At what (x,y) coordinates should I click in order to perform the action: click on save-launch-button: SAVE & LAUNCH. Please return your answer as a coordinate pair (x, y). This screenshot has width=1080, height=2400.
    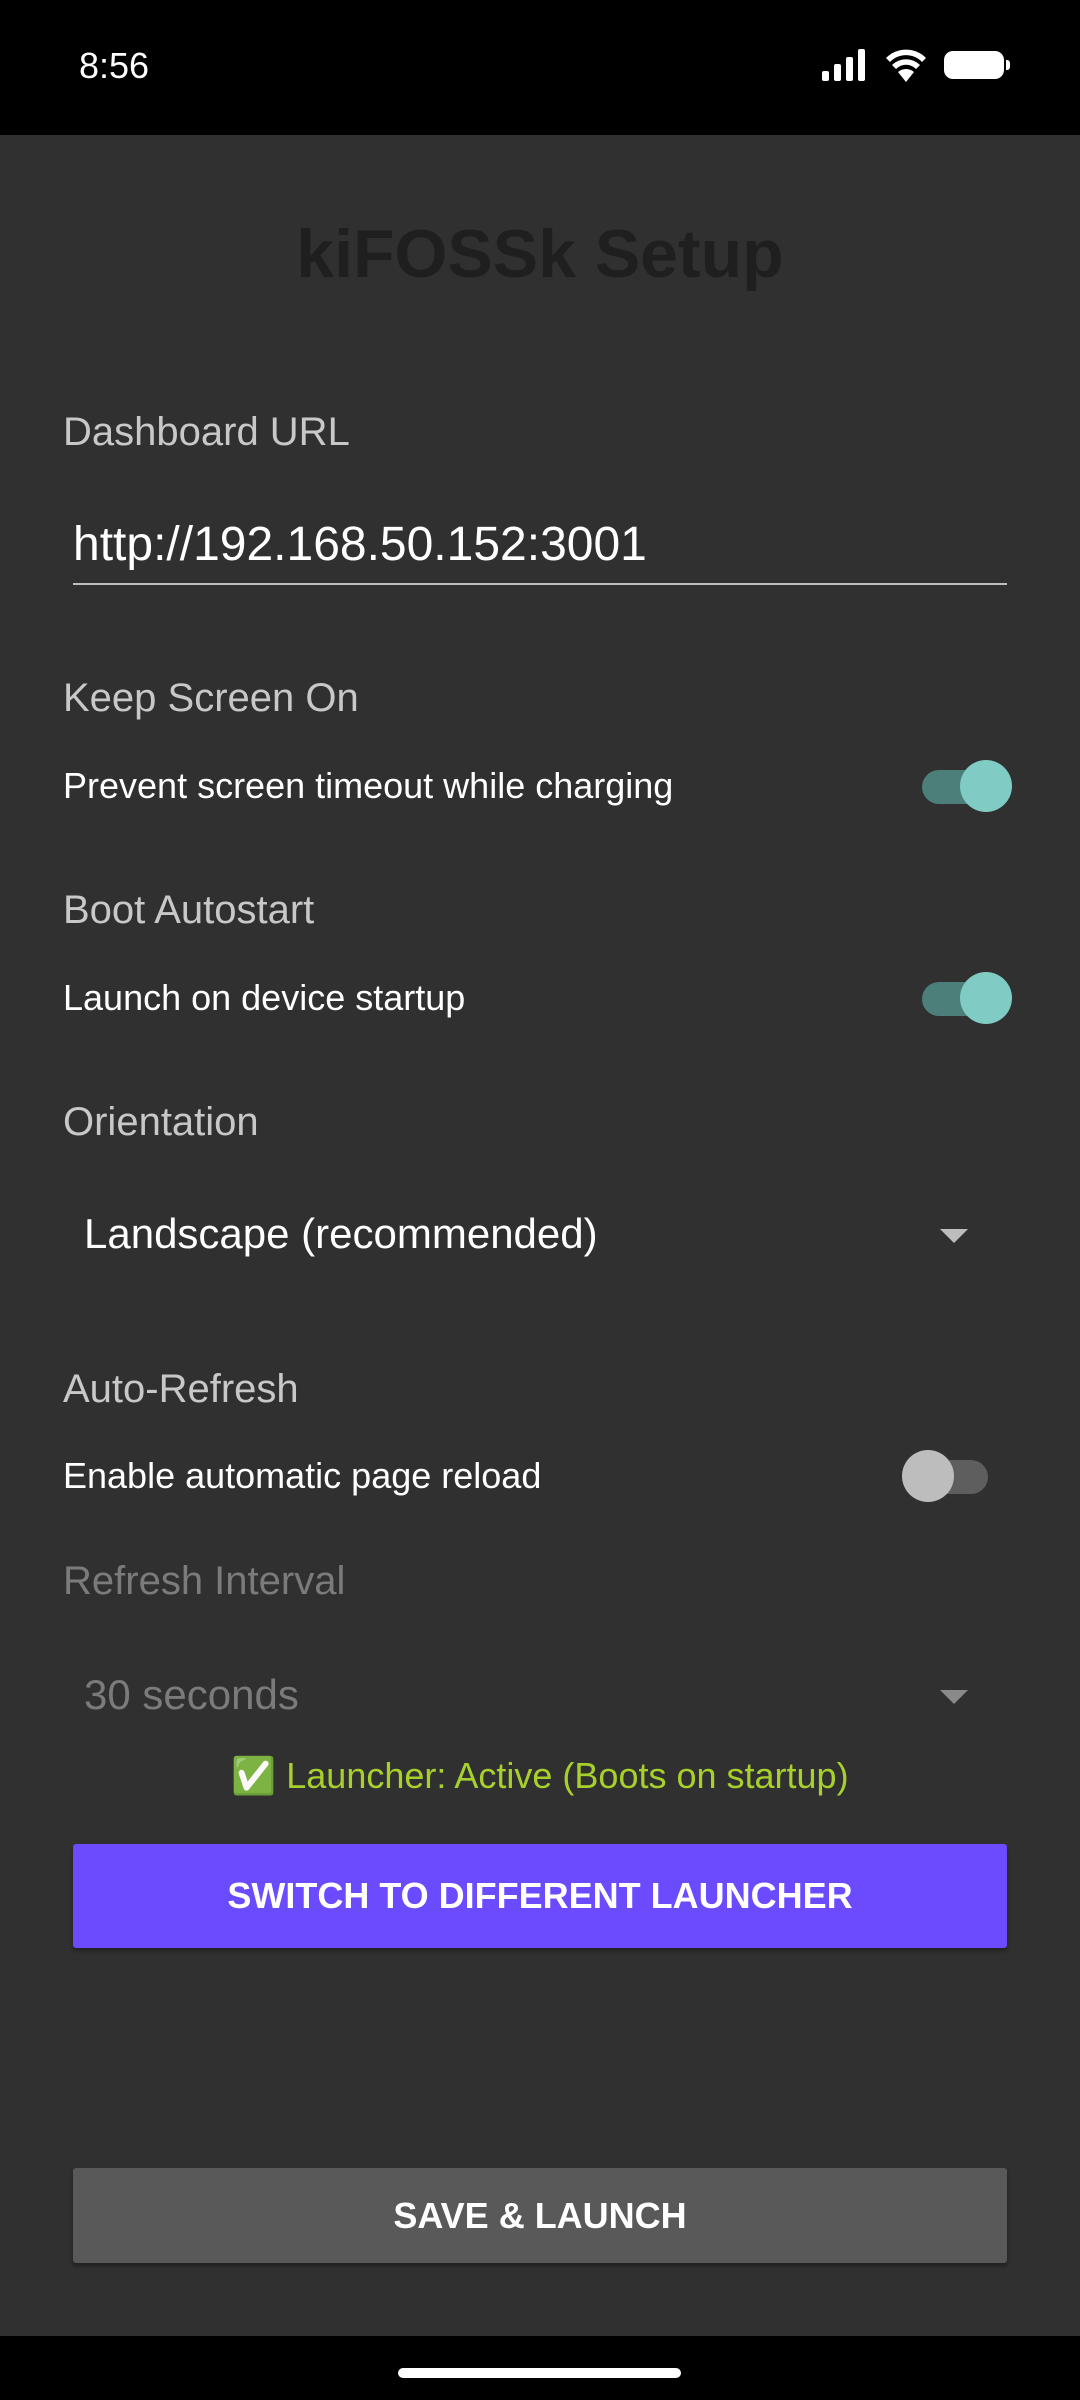
    Looking at the image, I should click on (540, 2215).